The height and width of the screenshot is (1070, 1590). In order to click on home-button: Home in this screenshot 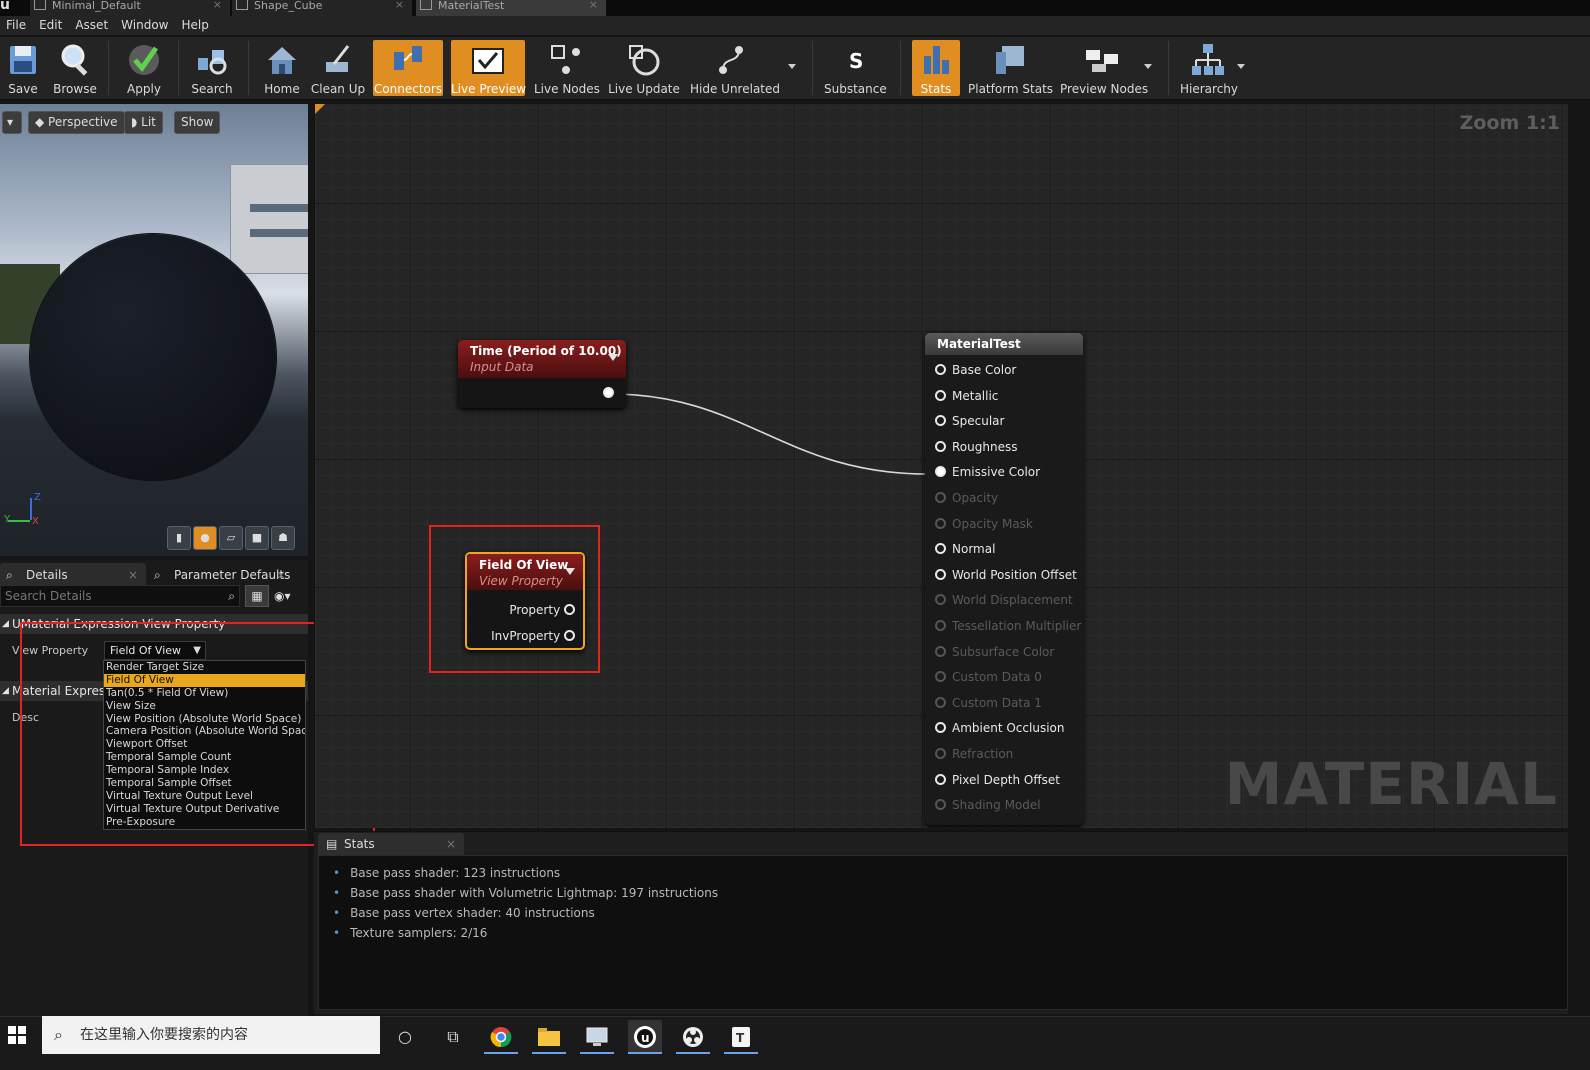, I will do `click(282, 68)`.